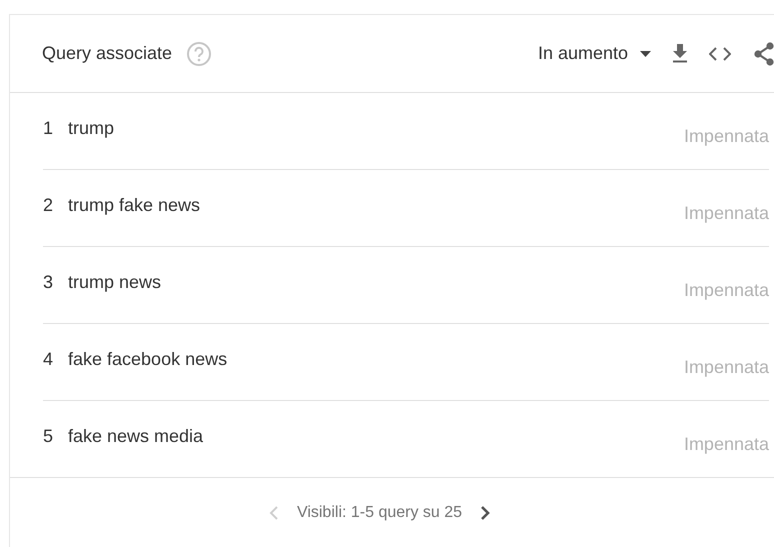 This screenshot has width=774, height=547. What do you see at coordinates (107, 53) in the screenshot?
I see `card-title: Query associate` at bounding box center [107, 53].